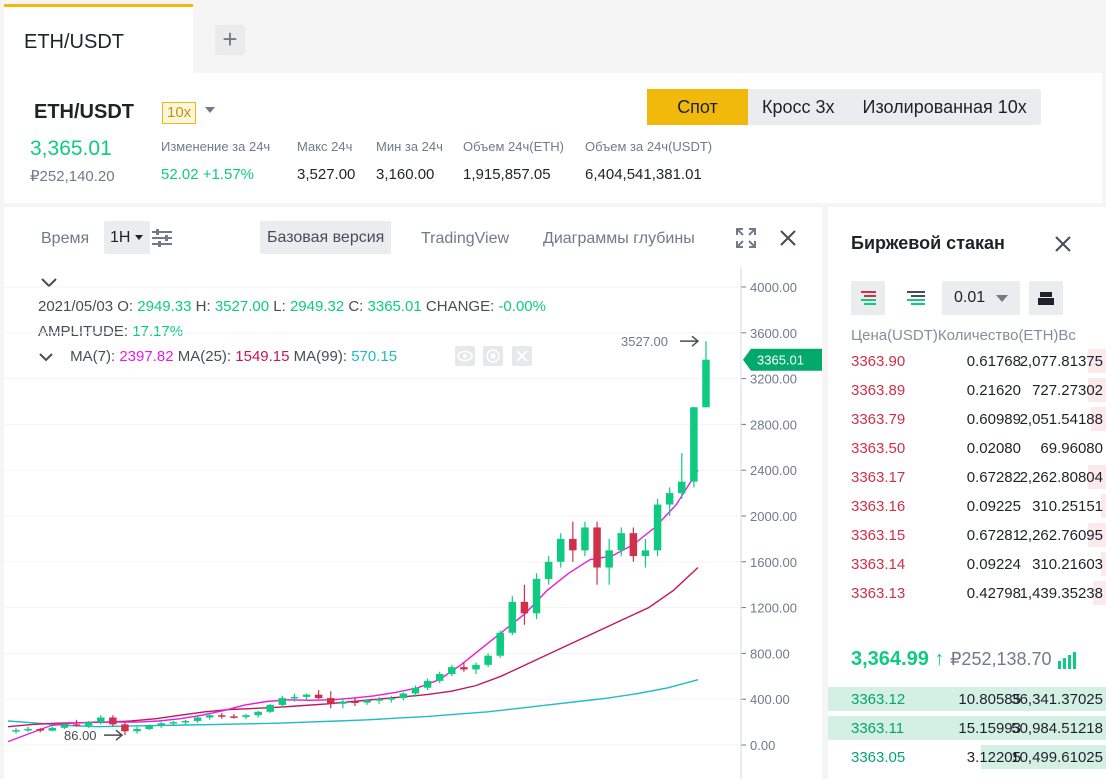 The image size is (1106, 779). Describe the element at coordinates (215, 161) in the screenshot. I see `stat-change: Изменение за 24ч 52.02 +1.57%` at that location.